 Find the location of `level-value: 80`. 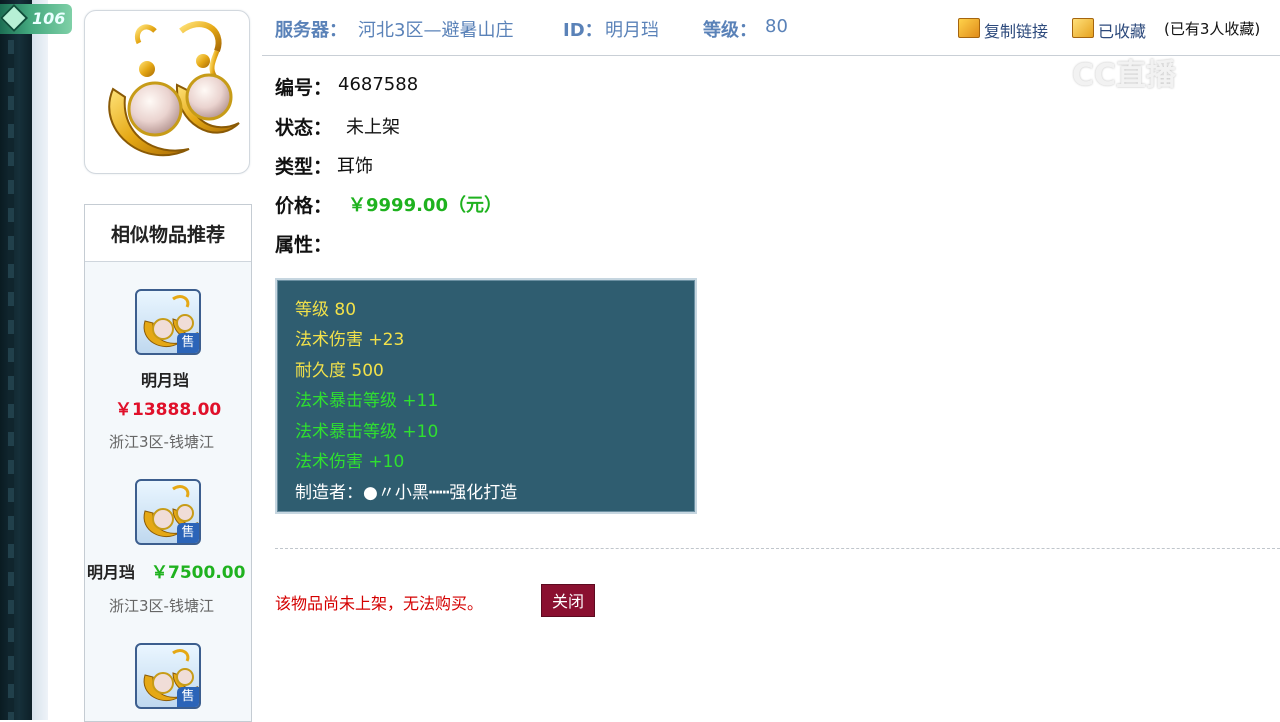

level-value: 80 is located at coordinates (776, 26).